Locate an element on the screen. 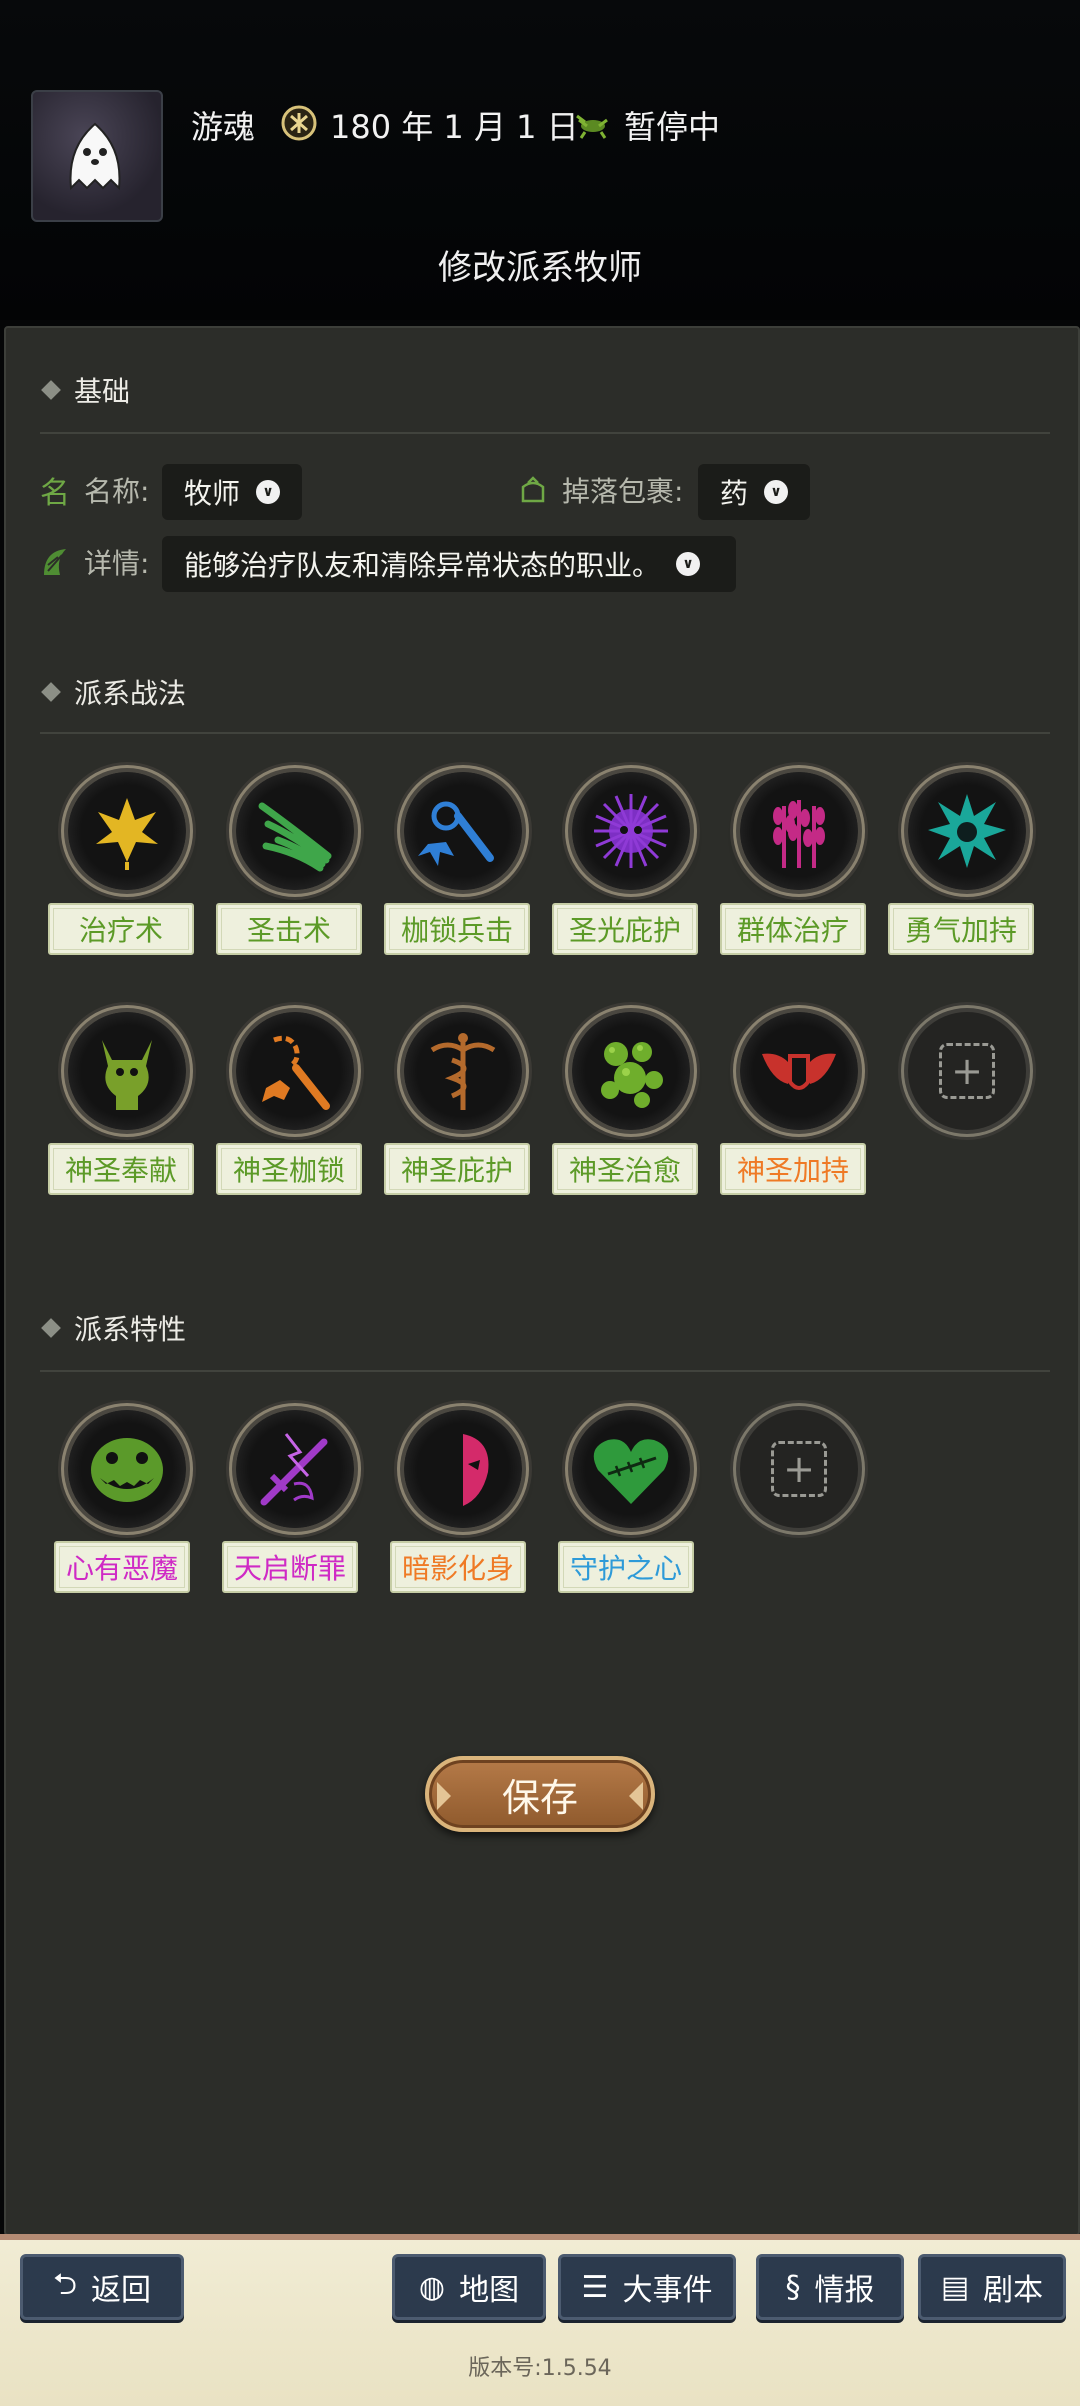 Image resolution: width=1080 pixels, height=2406 pixels. section-basic-title: 基础 is located at coordinates (102, 391).